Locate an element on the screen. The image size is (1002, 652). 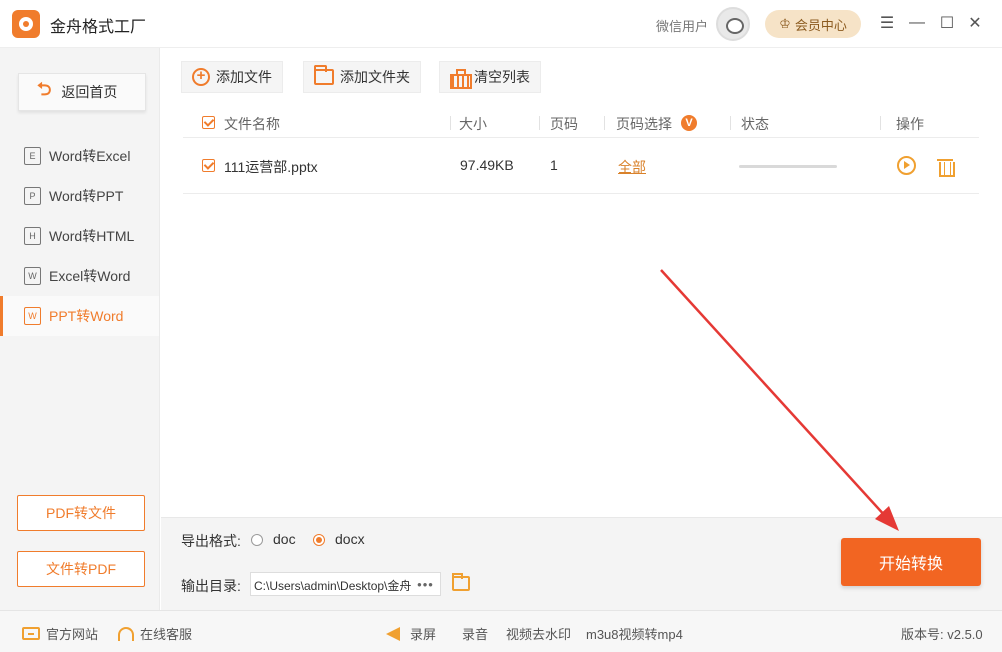
clear-list-label: 清空列表 is located at coordinates (502, 77).